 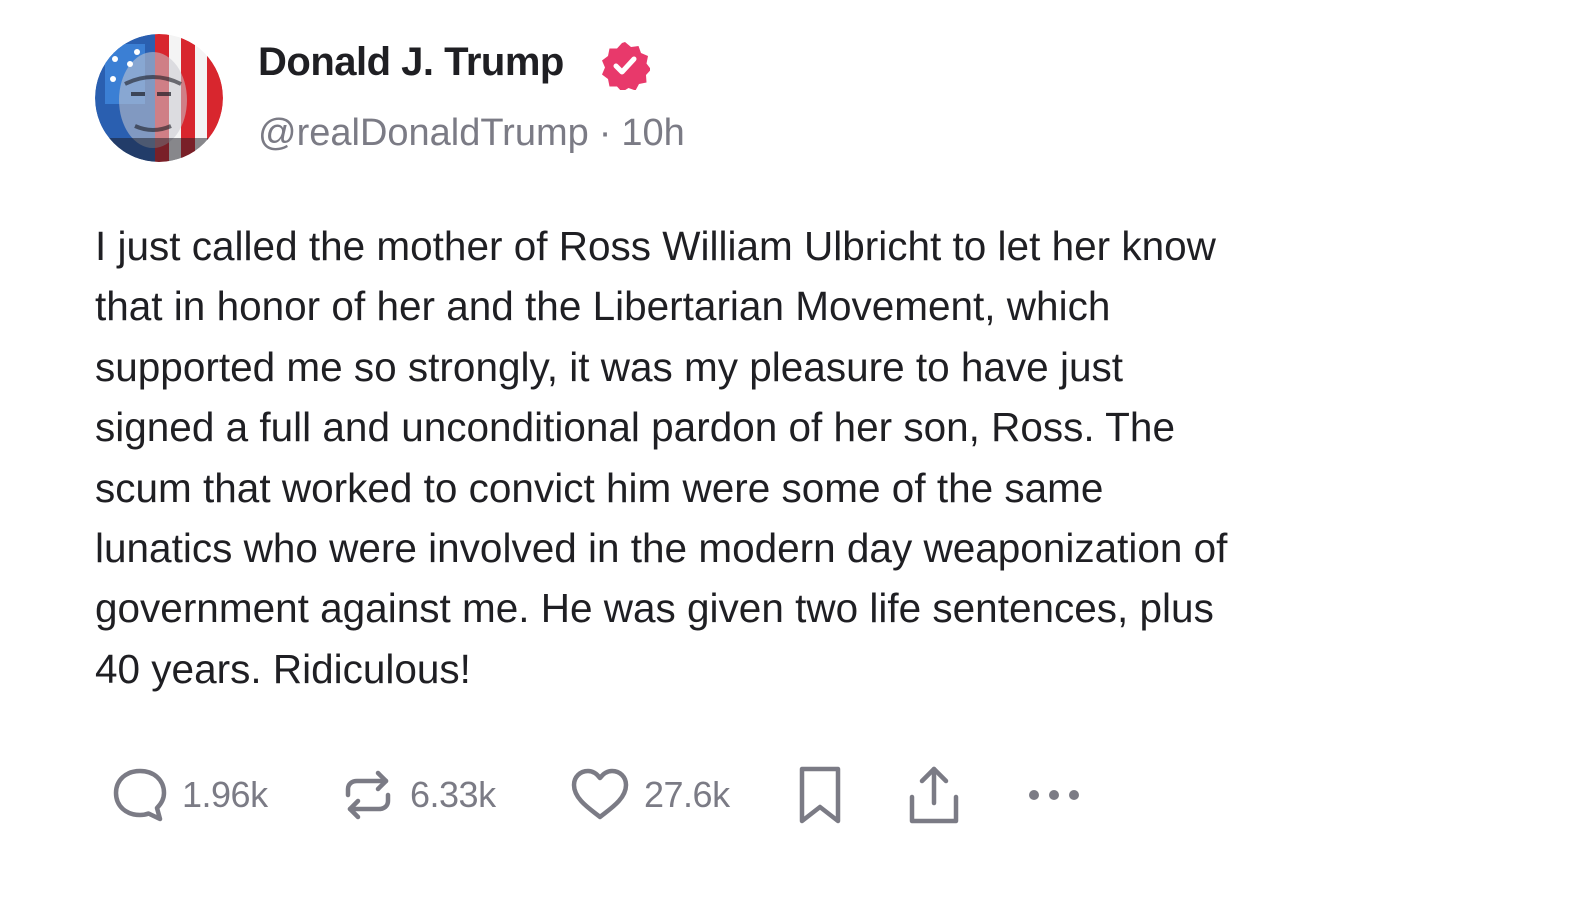 What do you see at coordinates (140, 795) in the screenshot?
I see `reply-icon` at bounding box center [140, 795].